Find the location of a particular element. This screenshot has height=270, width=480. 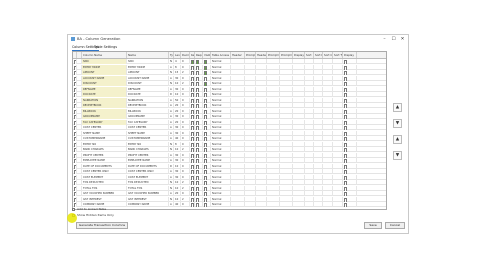

move-bottom-button: ▼ is located at coordinates (397, 155).